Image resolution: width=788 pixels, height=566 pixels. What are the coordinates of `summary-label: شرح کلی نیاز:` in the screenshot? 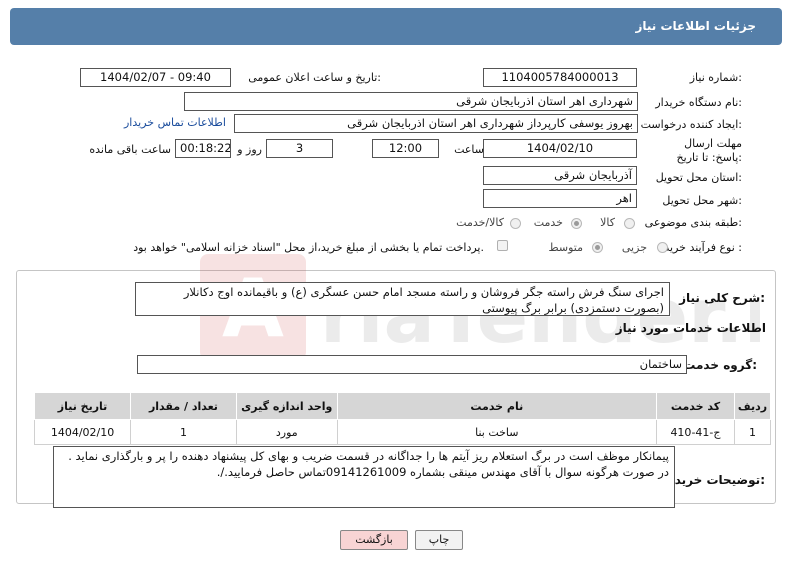 It's located at (722, 298).